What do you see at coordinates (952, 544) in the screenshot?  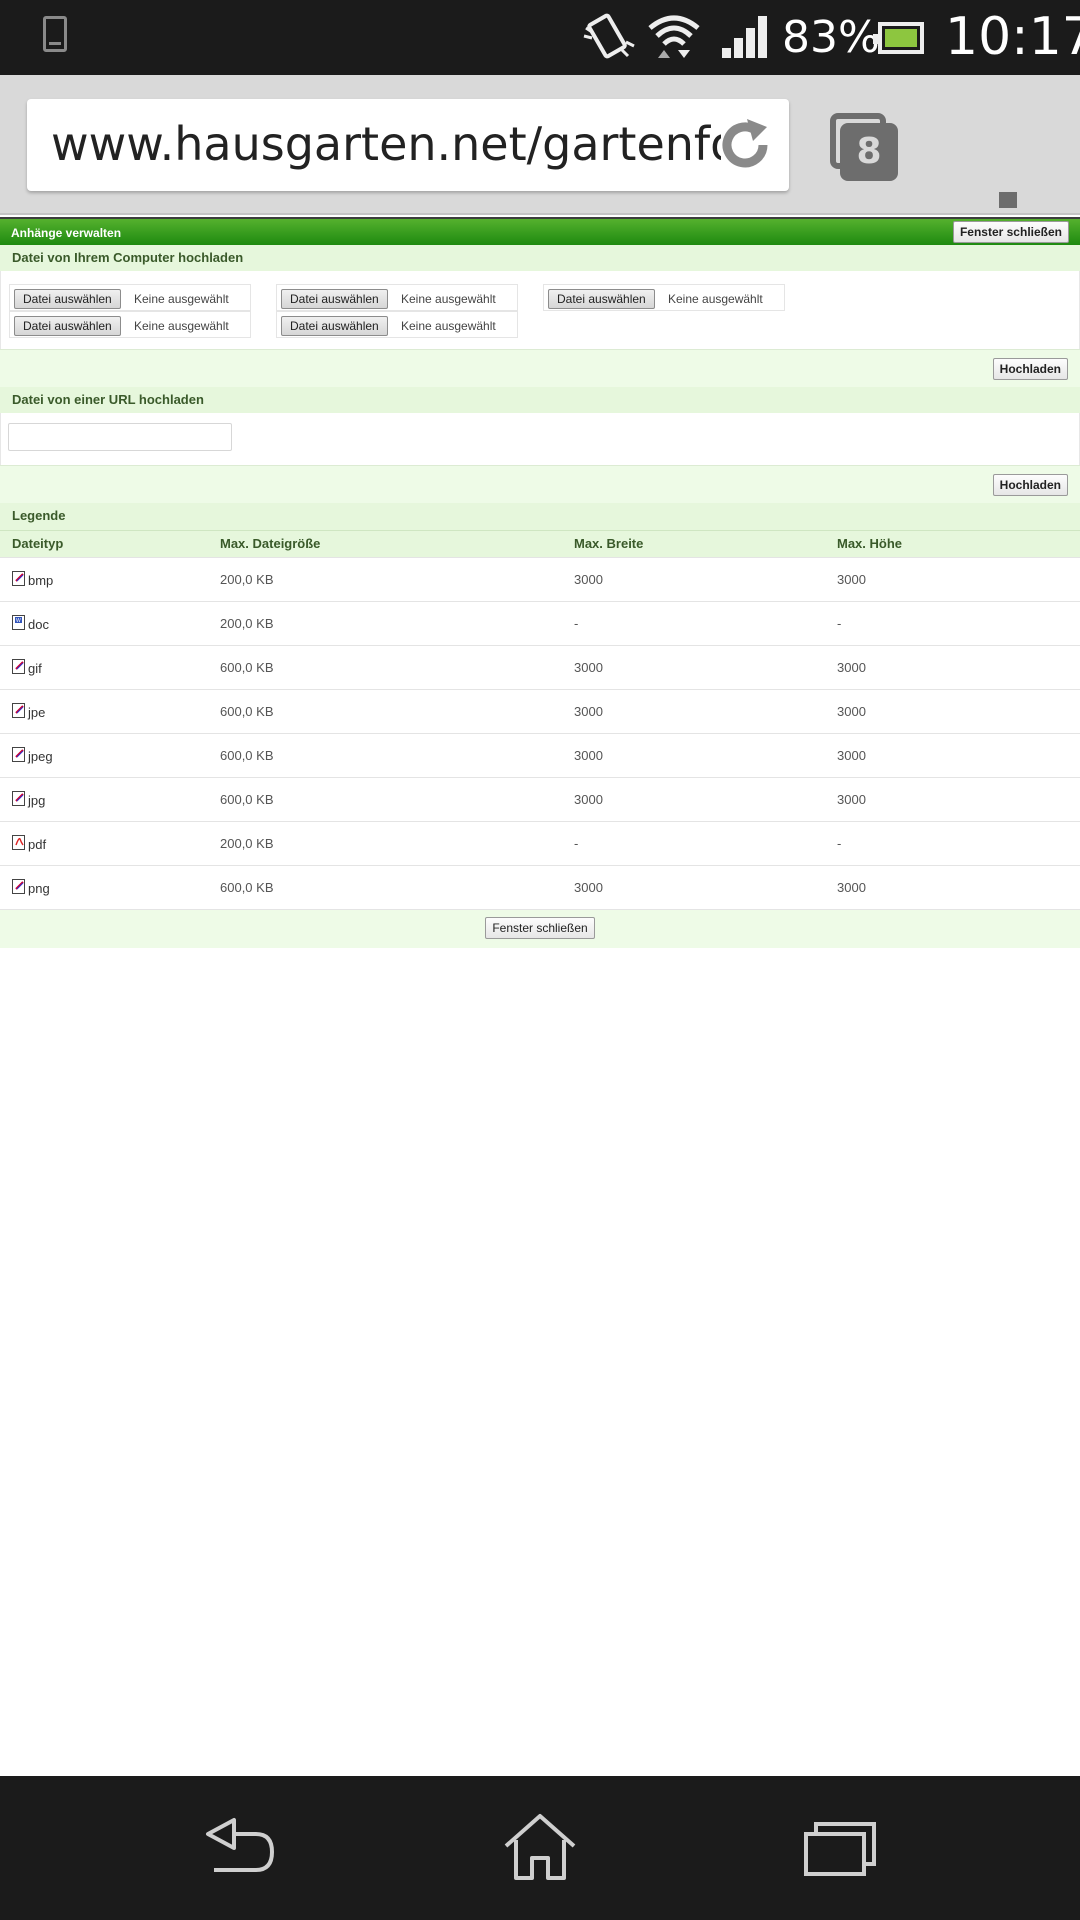 I see `column-header-height: Max. Höhe` at bounding box center [952, 544].